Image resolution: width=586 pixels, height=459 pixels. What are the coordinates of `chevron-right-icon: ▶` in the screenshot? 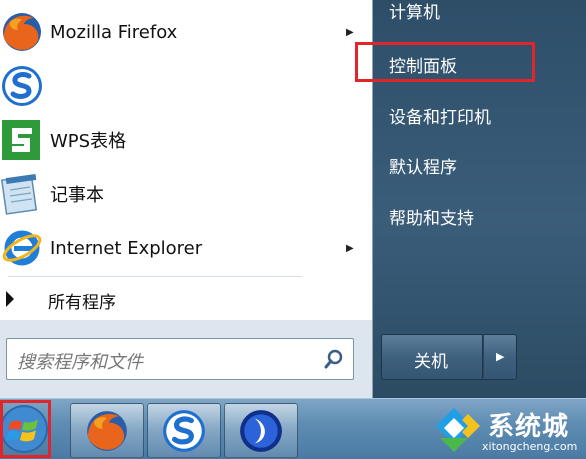 It's located at (500, 356).